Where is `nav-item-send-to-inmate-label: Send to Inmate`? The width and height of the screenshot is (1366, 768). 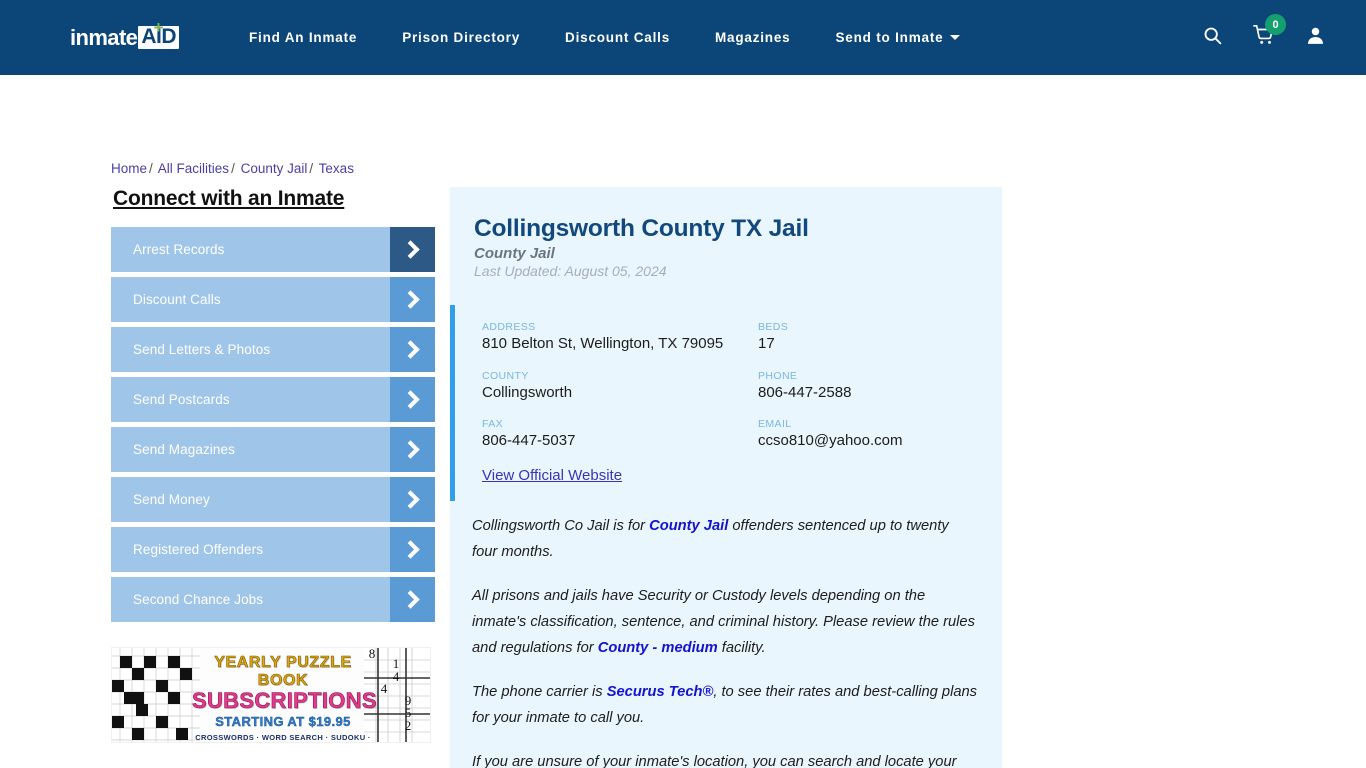
nav-item-send-to-inmate-label: Send to Inmate is located at coordinates (889, 37).